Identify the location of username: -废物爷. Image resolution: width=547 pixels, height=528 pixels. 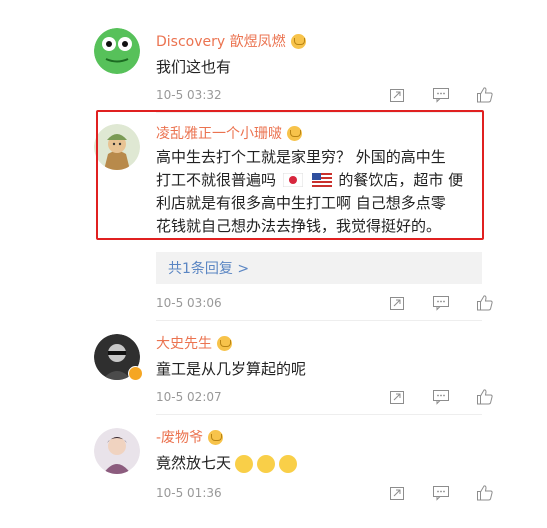
(179, 437).